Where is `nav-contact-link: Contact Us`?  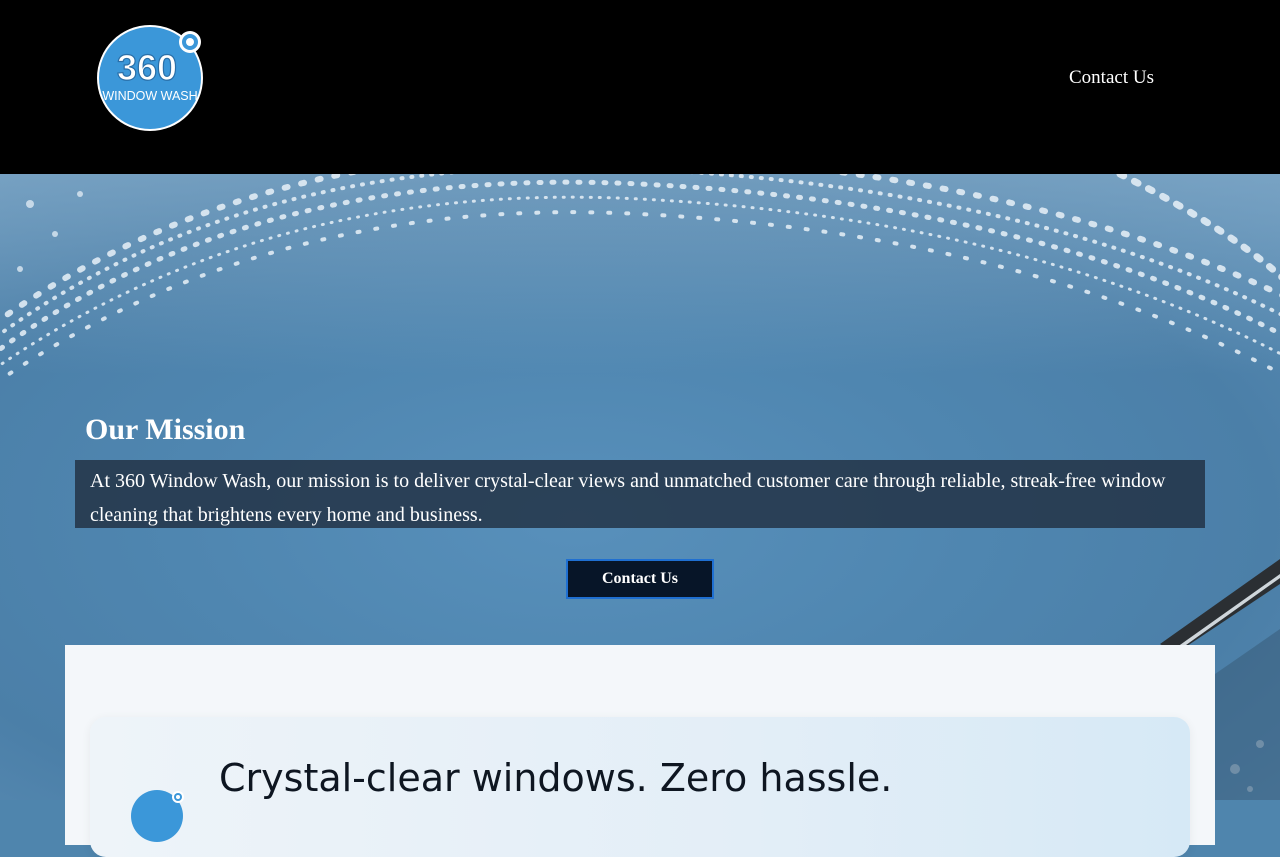 nav-contact-link: Contact Us is located at coordinates (1111, 78).